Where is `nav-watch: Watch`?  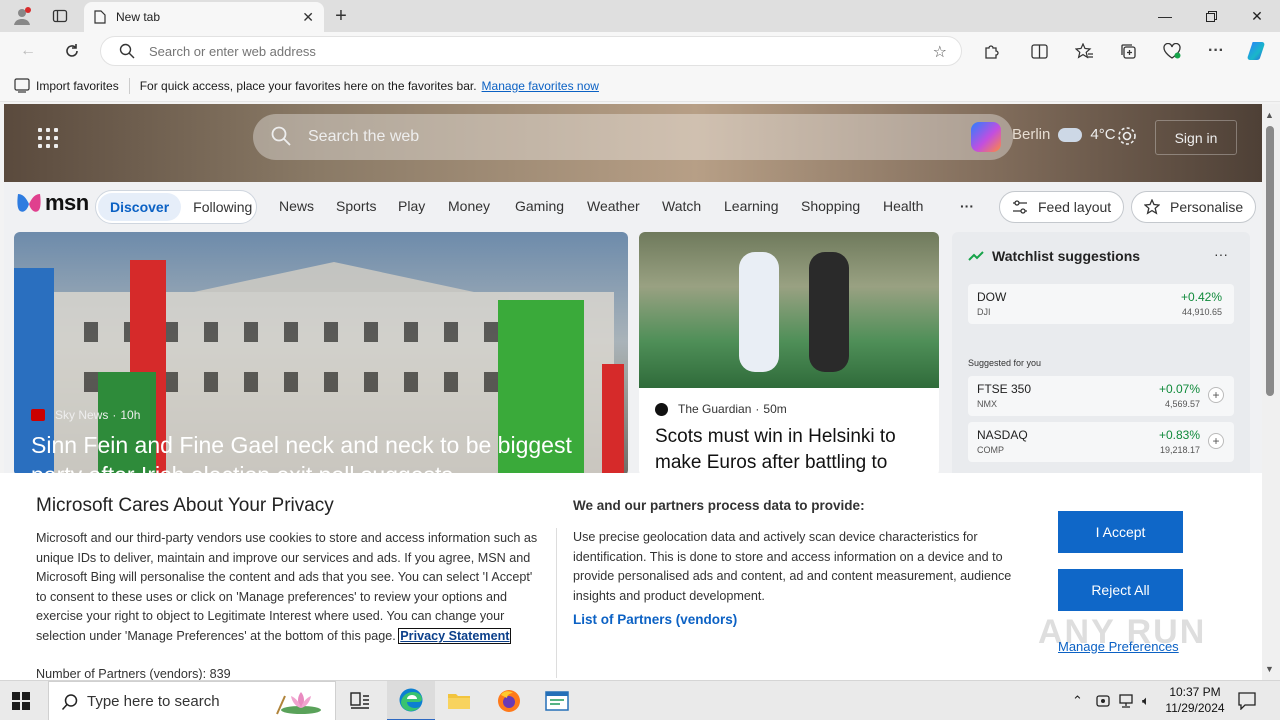
nav-watch: Watch is located at coordinates (681, 206).